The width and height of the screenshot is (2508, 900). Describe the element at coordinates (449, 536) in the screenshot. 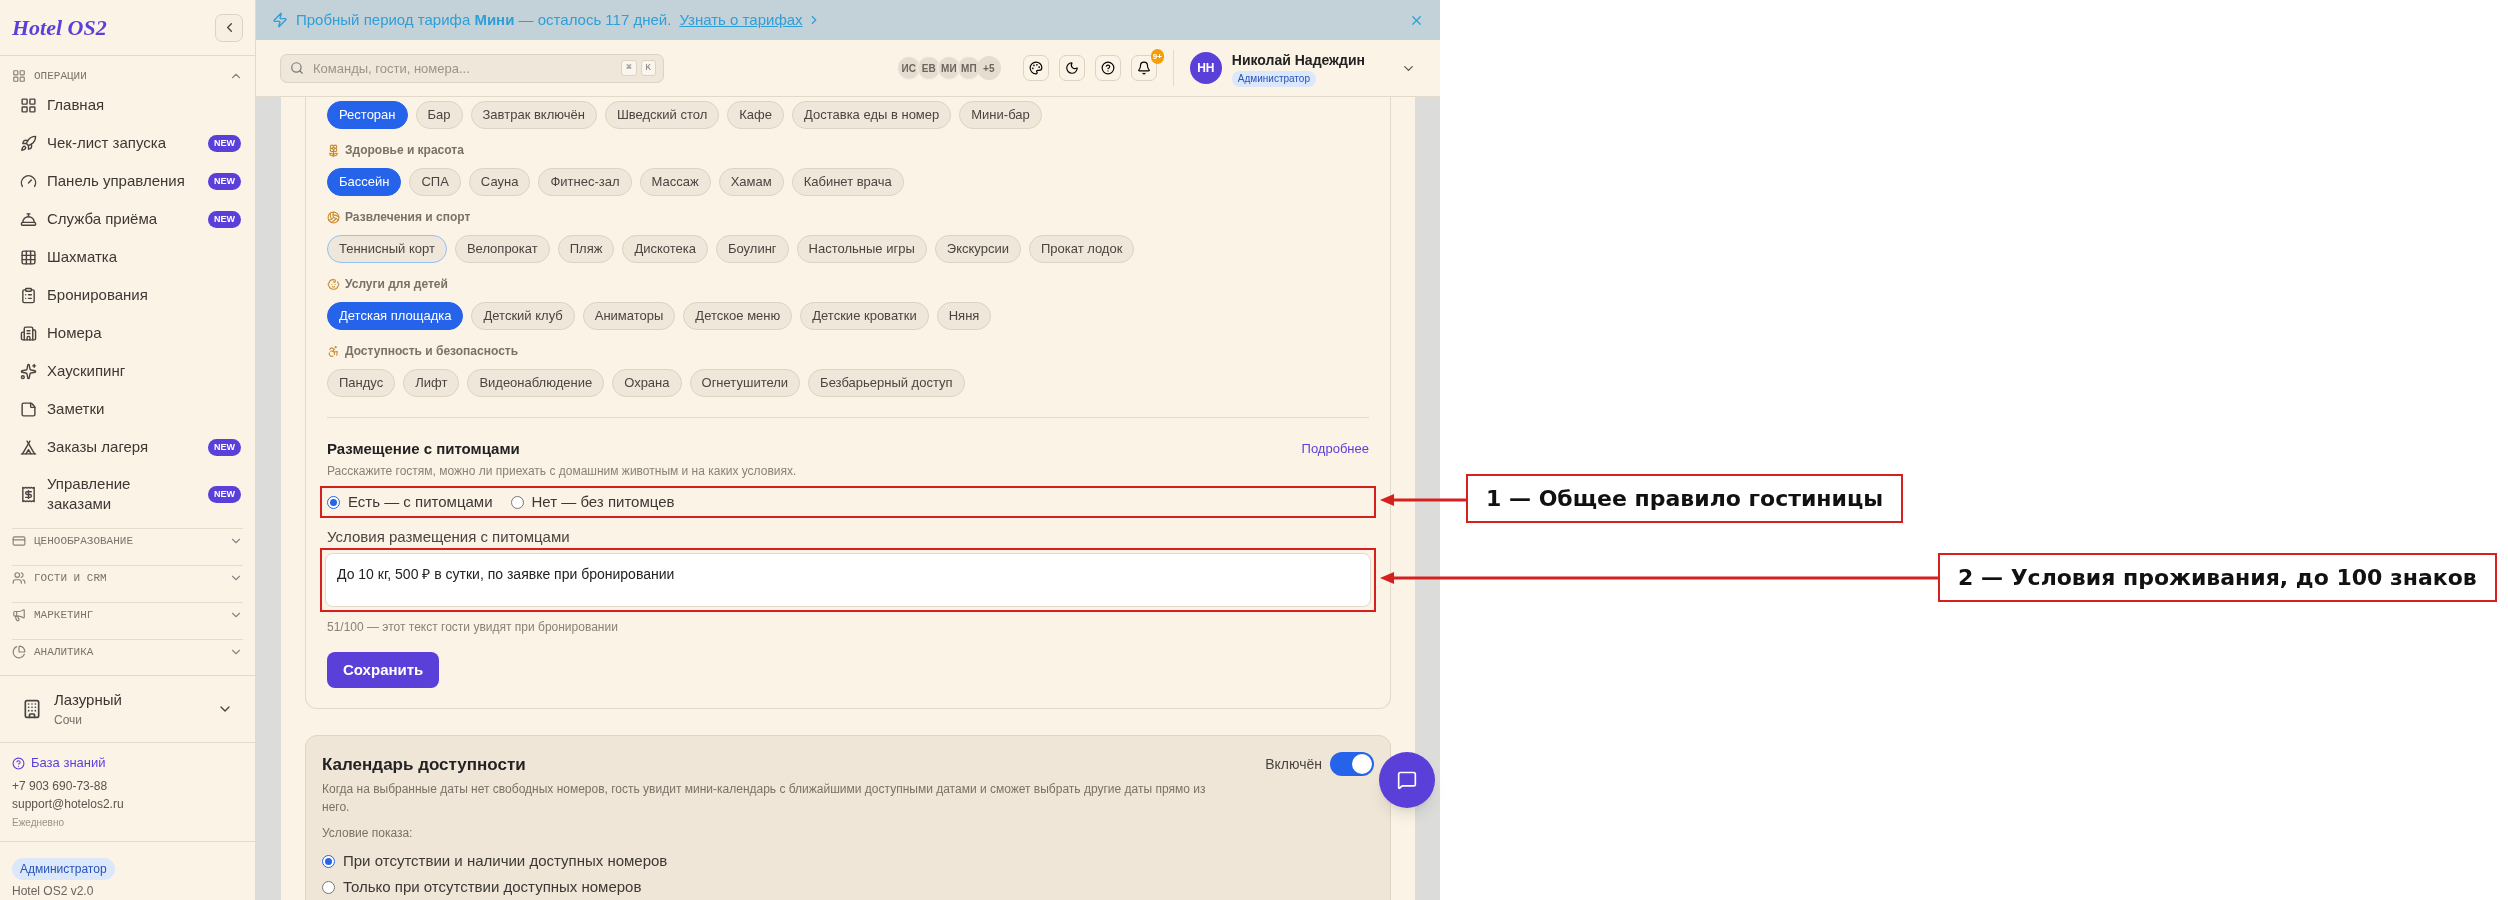

I see `field-label: Условия размещения с питомцами` at that location.